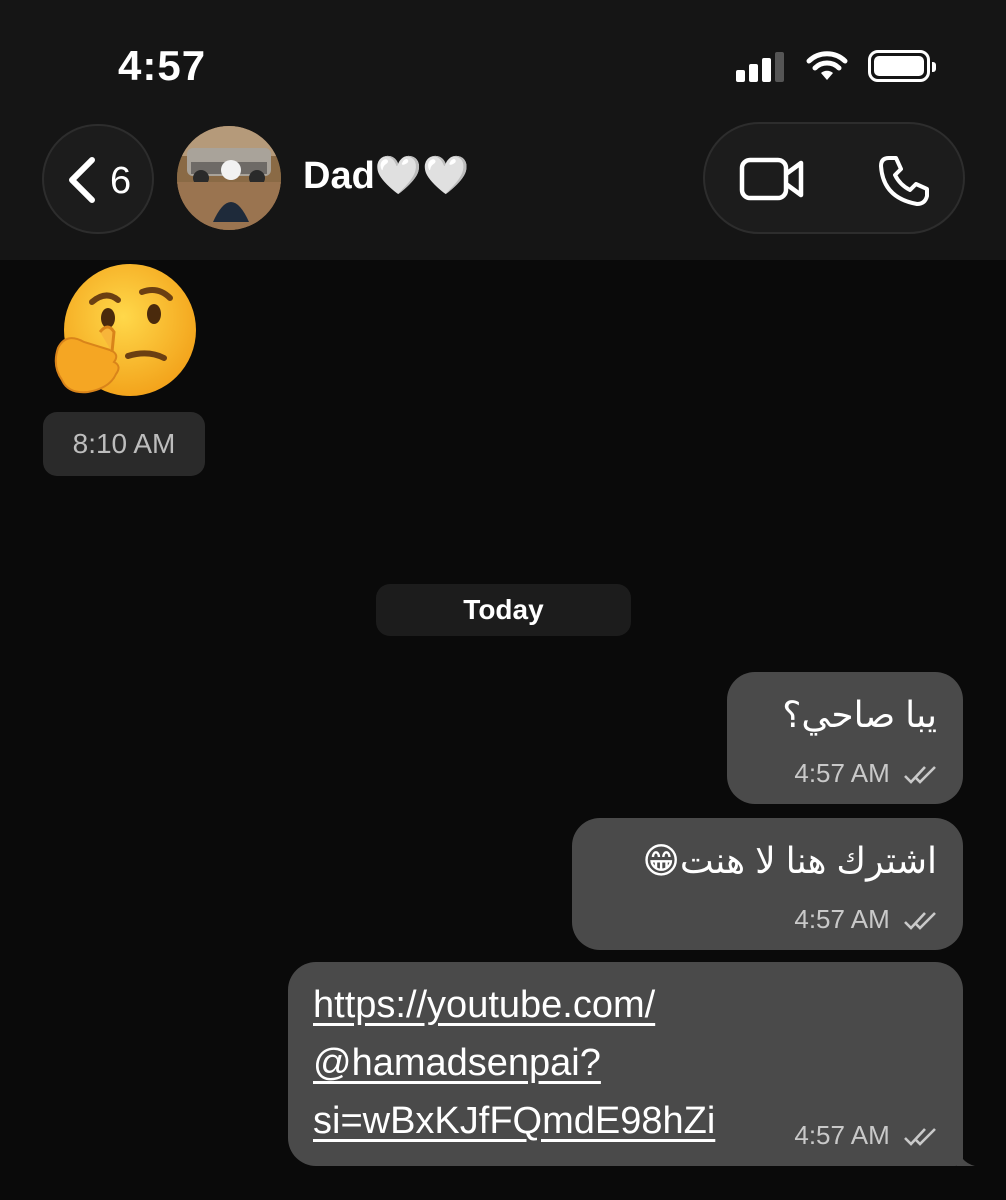  I want to click on contact-name: Dad🤍🤍, so click(386, 176).